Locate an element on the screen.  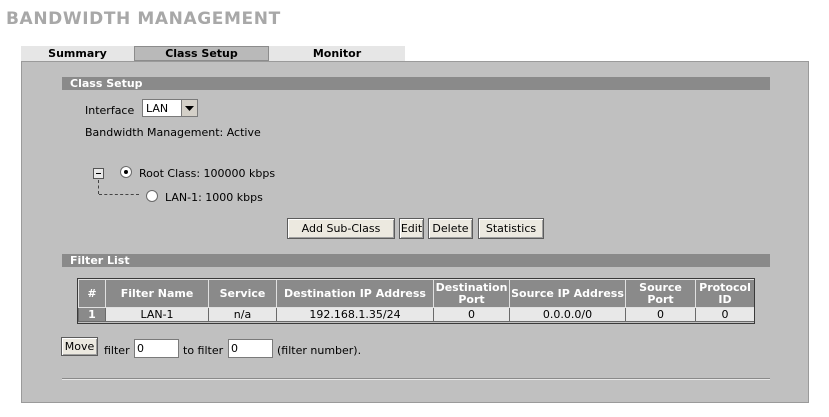
divider is located at coordinates (416, 379).